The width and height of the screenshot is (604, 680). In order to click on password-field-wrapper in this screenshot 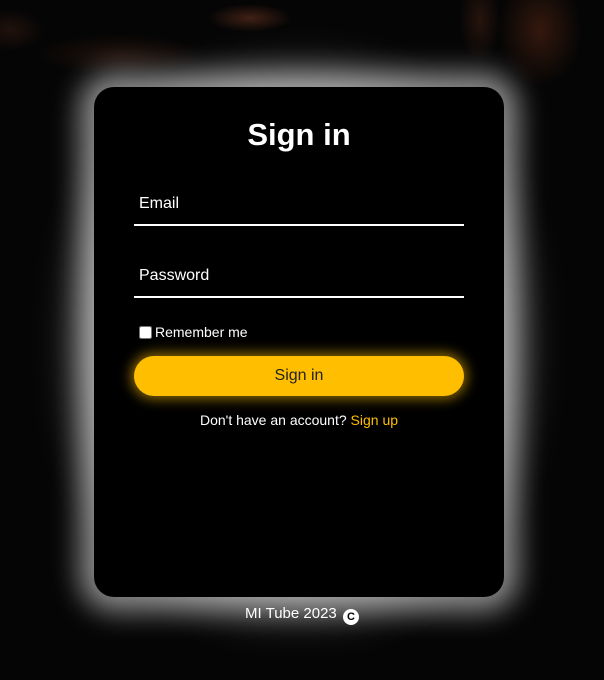, I will do `click(299, 277)`.